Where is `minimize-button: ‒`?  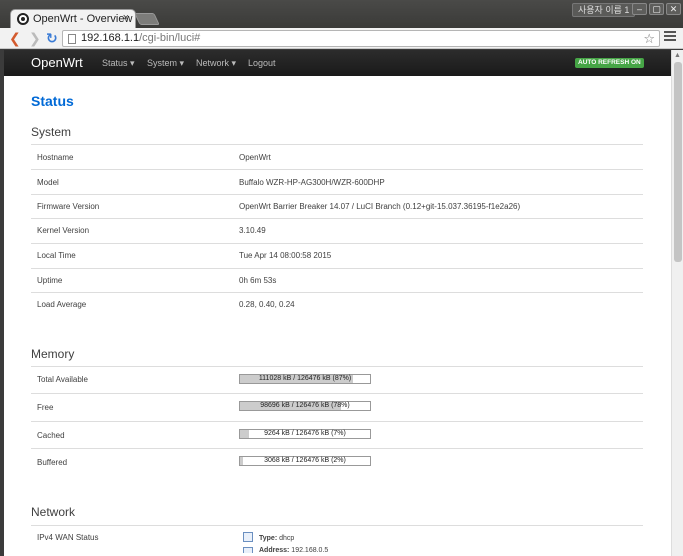 minimize-button: ‒ is located at coordinates (639, 9).